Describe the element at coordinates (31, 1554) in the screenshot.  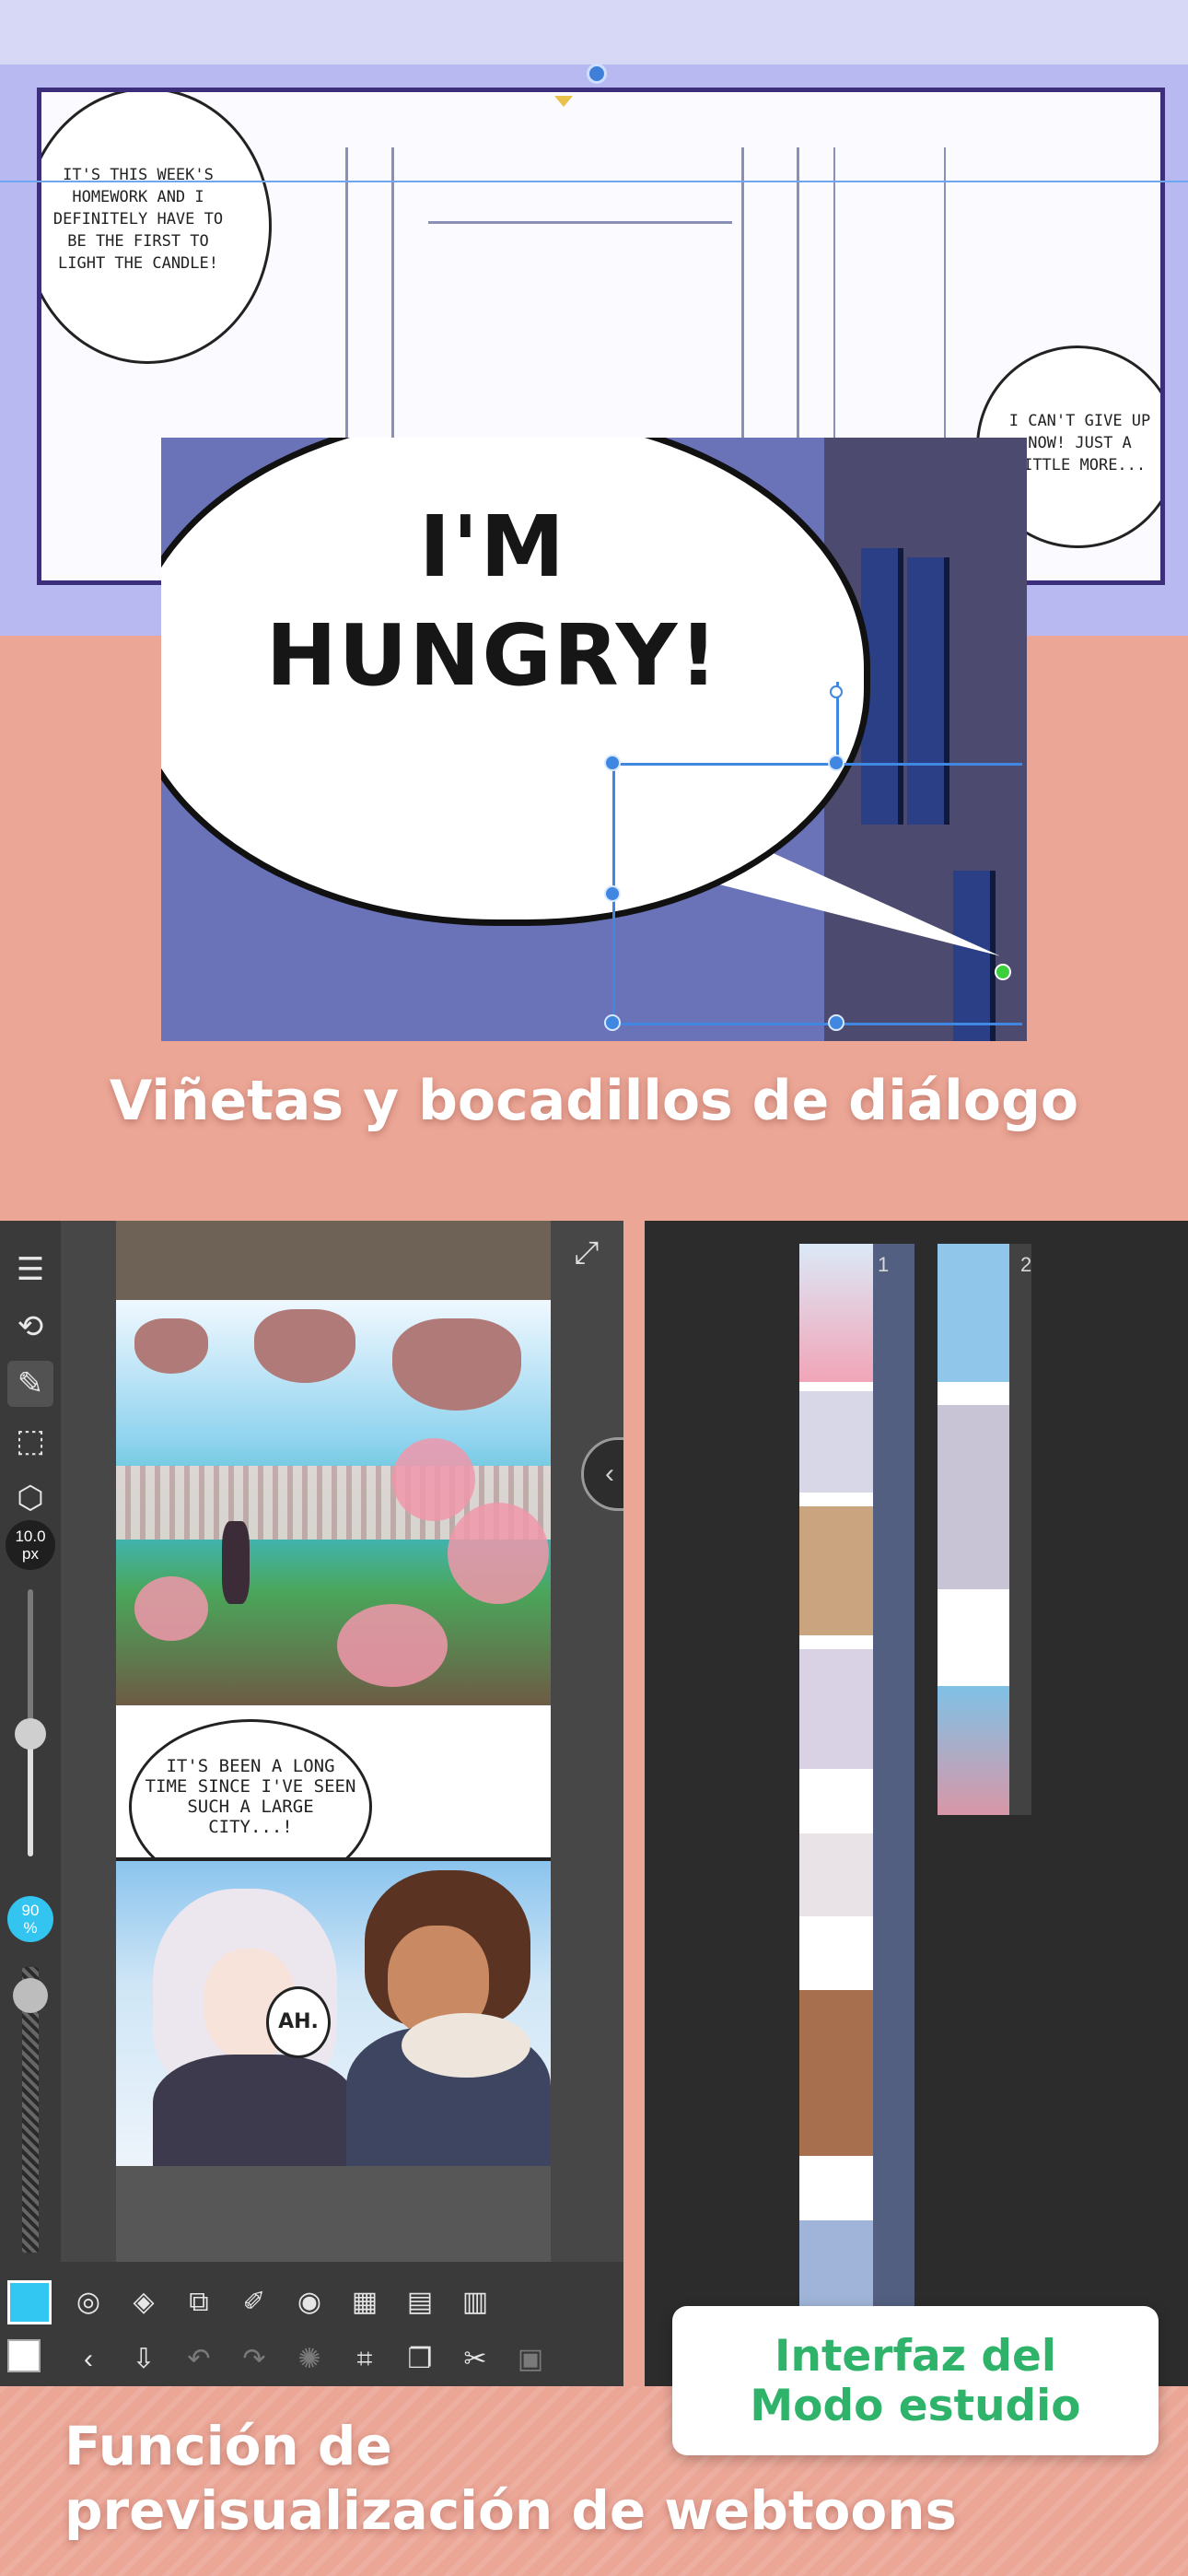
I see `brush-size-unit: px` at that location.